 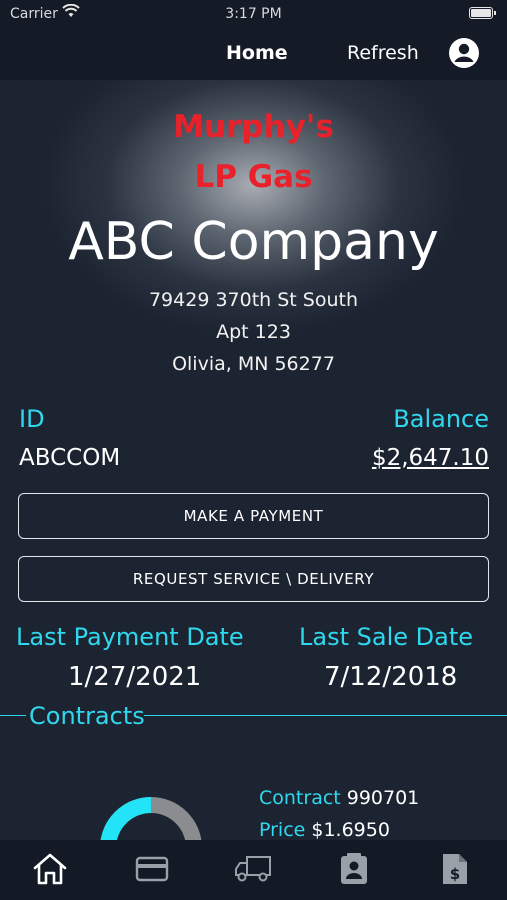 I want to click on contract-number: 990701, so click(x=383, y=798).